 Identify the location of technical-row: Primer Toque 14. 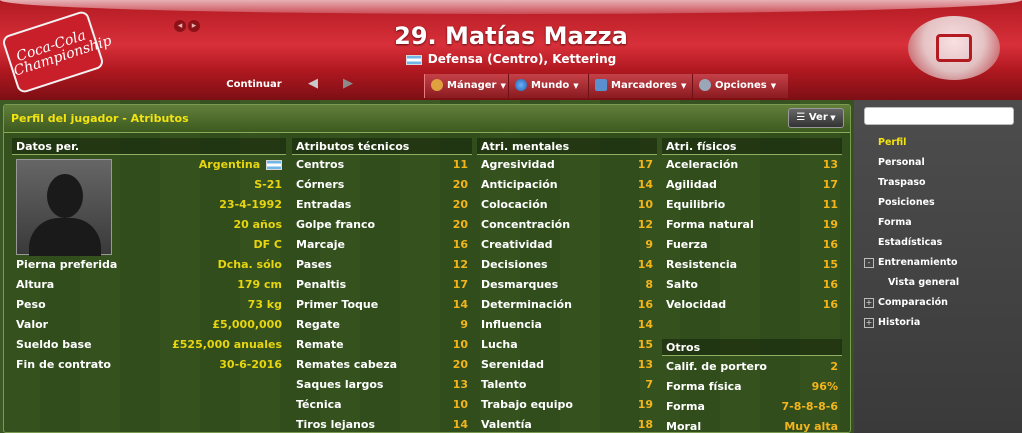
(382, 305).